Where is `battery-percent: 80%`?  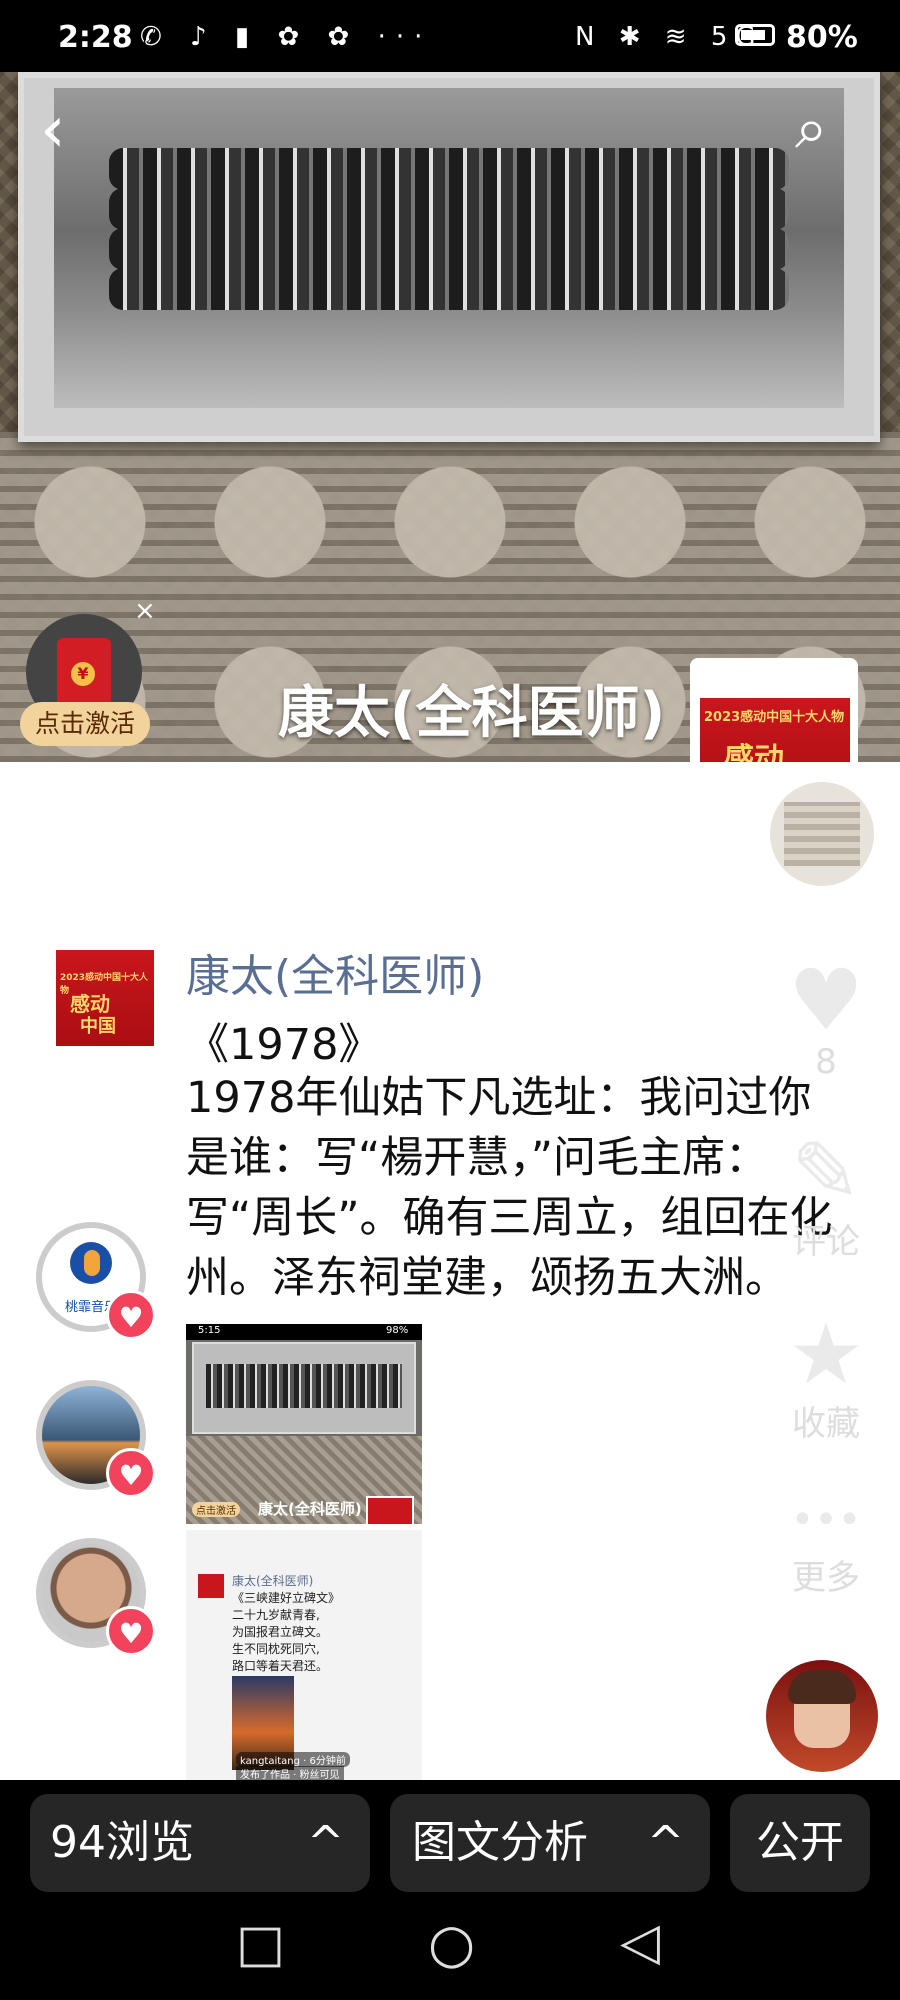 battery-percent: 80% is located at coordinates (822, 37).